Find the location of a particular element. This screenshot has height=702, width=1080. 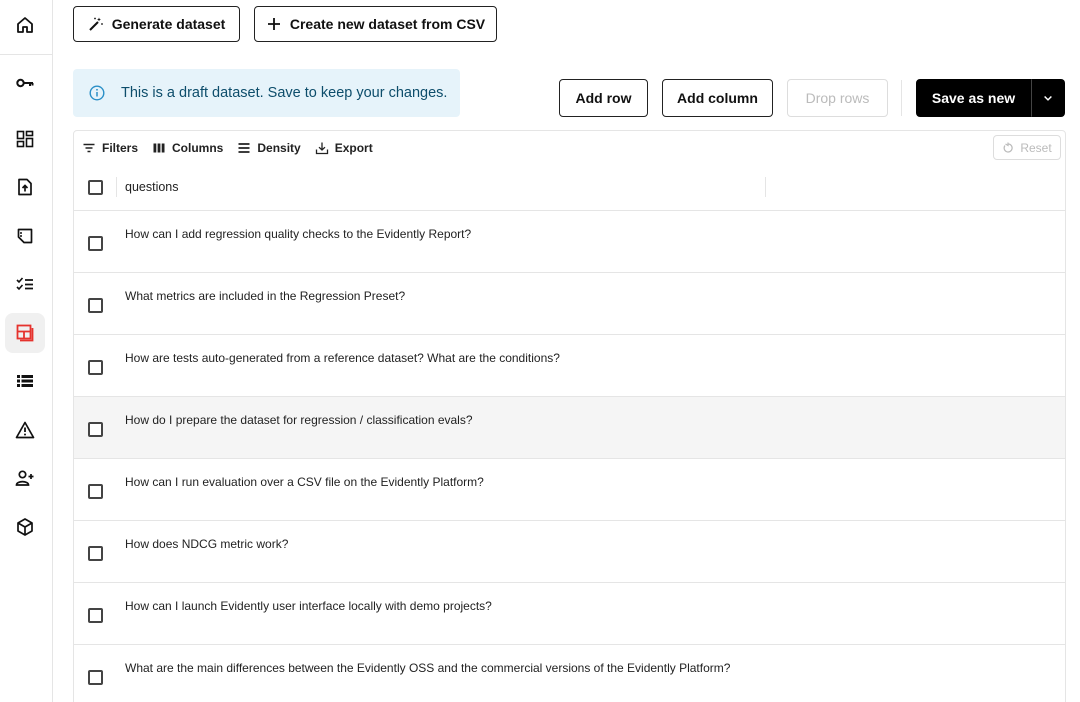

columns-label: Columns is located at coordinates (198, 148).